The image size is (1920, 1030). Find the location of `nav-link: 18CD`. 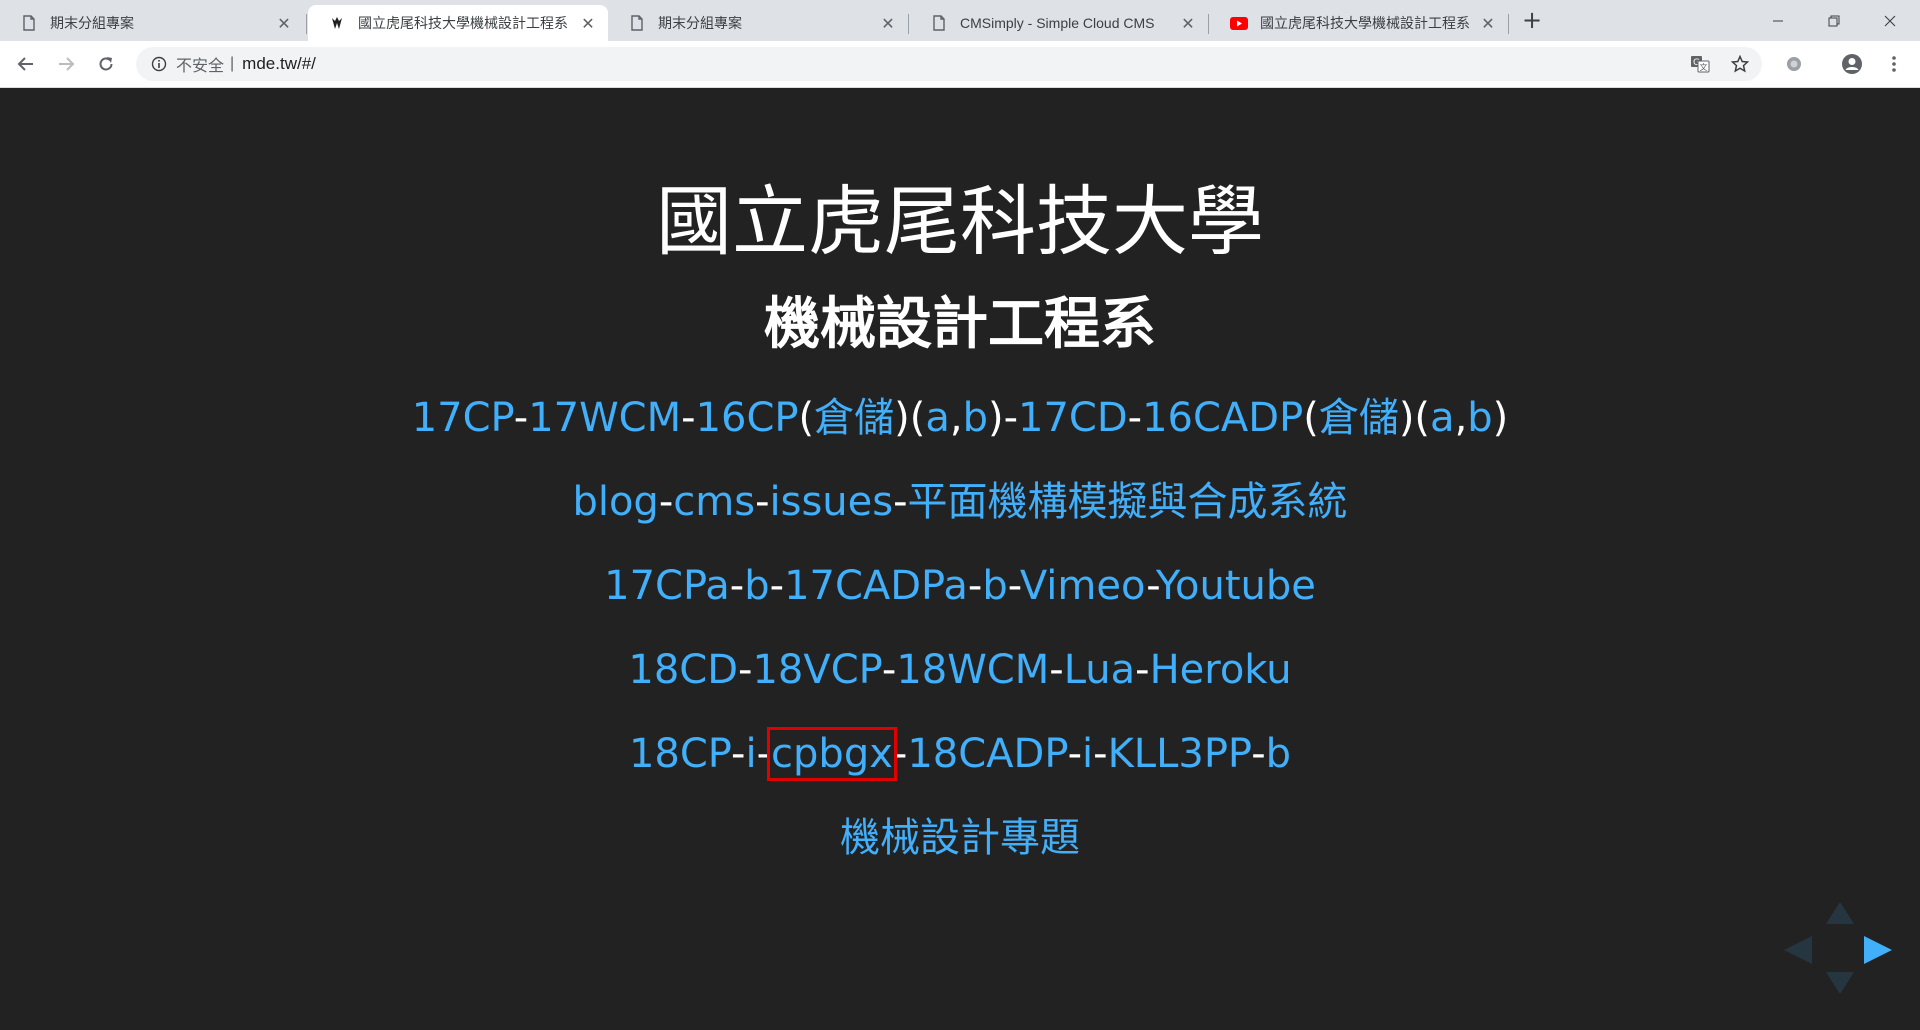

nav-link: 18CD is located at coordinates (683, 670).